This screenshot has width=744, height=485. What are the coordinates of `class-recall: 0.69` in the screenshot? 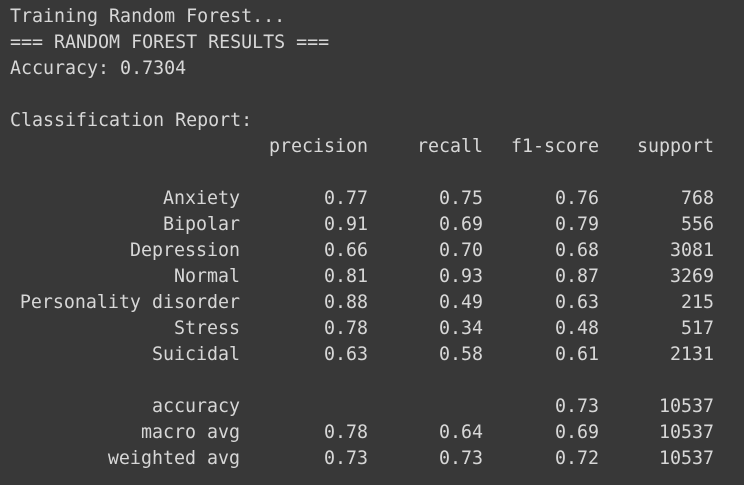 It's located at (460, 224).